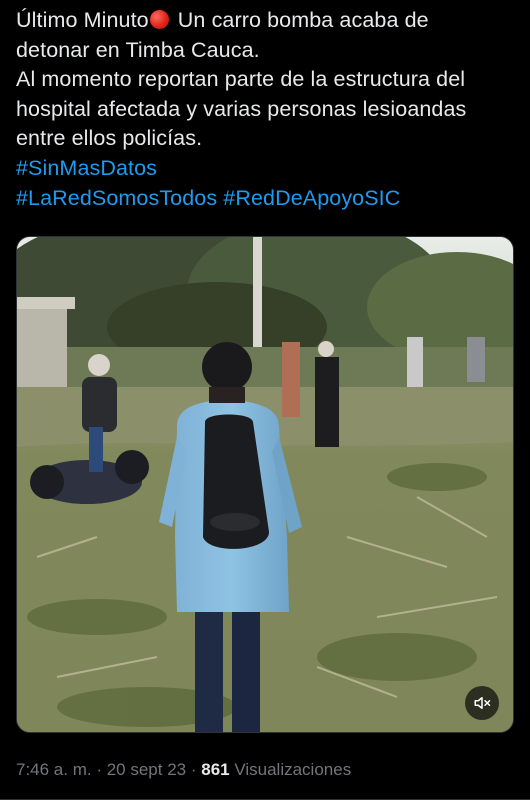  Describe the element at coordinates (215, 769) in the screenshot. I see `views-count: 861` at that location.